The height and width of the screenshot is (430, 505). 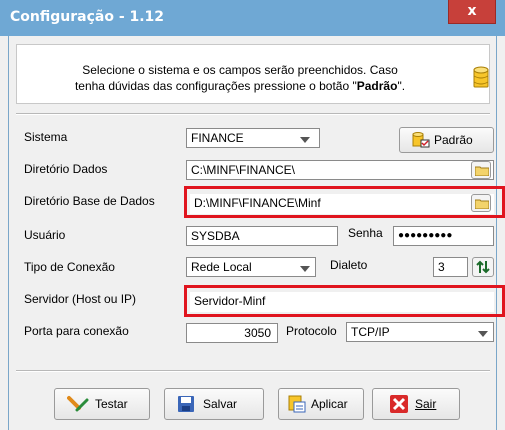 I want to click on title-bar: Configuração - 1.12 x, so click(x=252, y=18).